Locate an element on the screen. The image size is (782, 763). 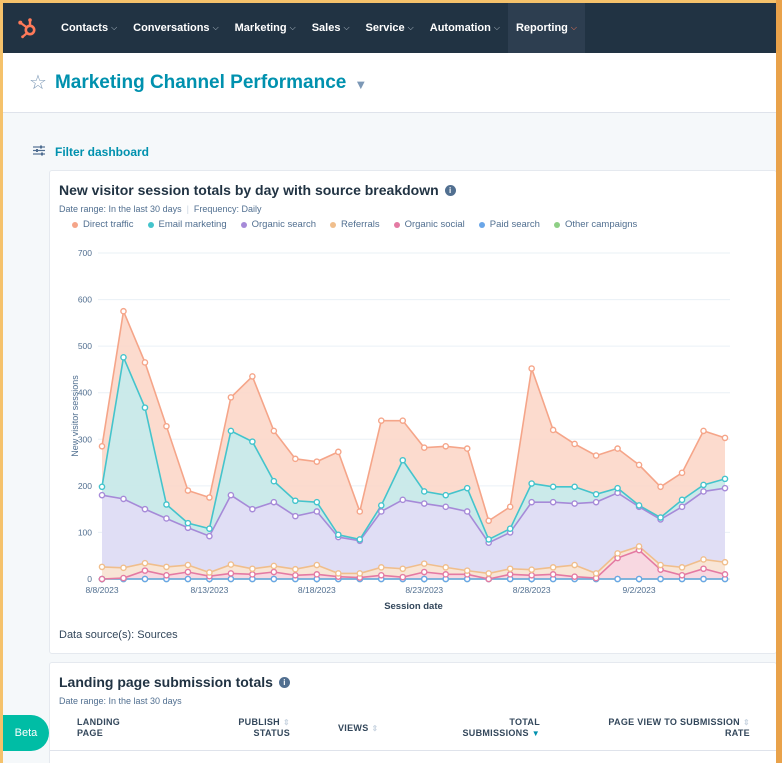
x-tick-label: 9/2/2023 is located at coordinates (639, 590).